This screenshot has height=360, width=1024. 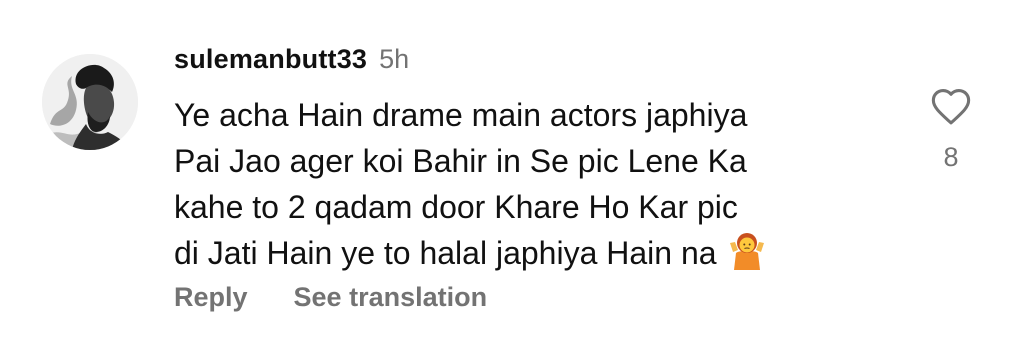 I want to click on timestamp: 5h, so click(x=394, y=59).